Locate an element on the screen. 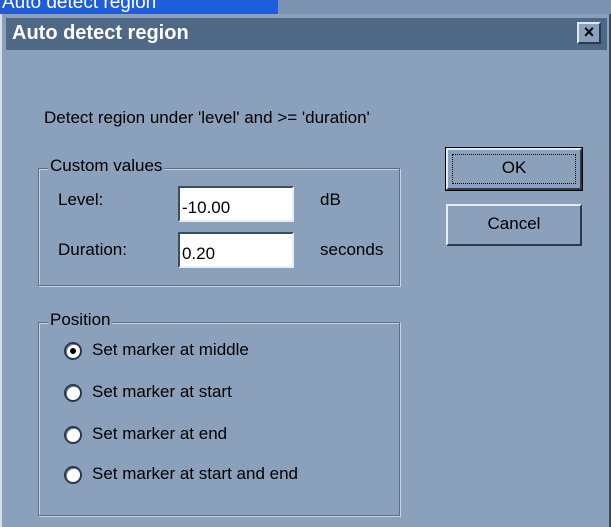 The image size is (611, 527). custom-values-legend: Custom values is located at coordinates (106, 166).